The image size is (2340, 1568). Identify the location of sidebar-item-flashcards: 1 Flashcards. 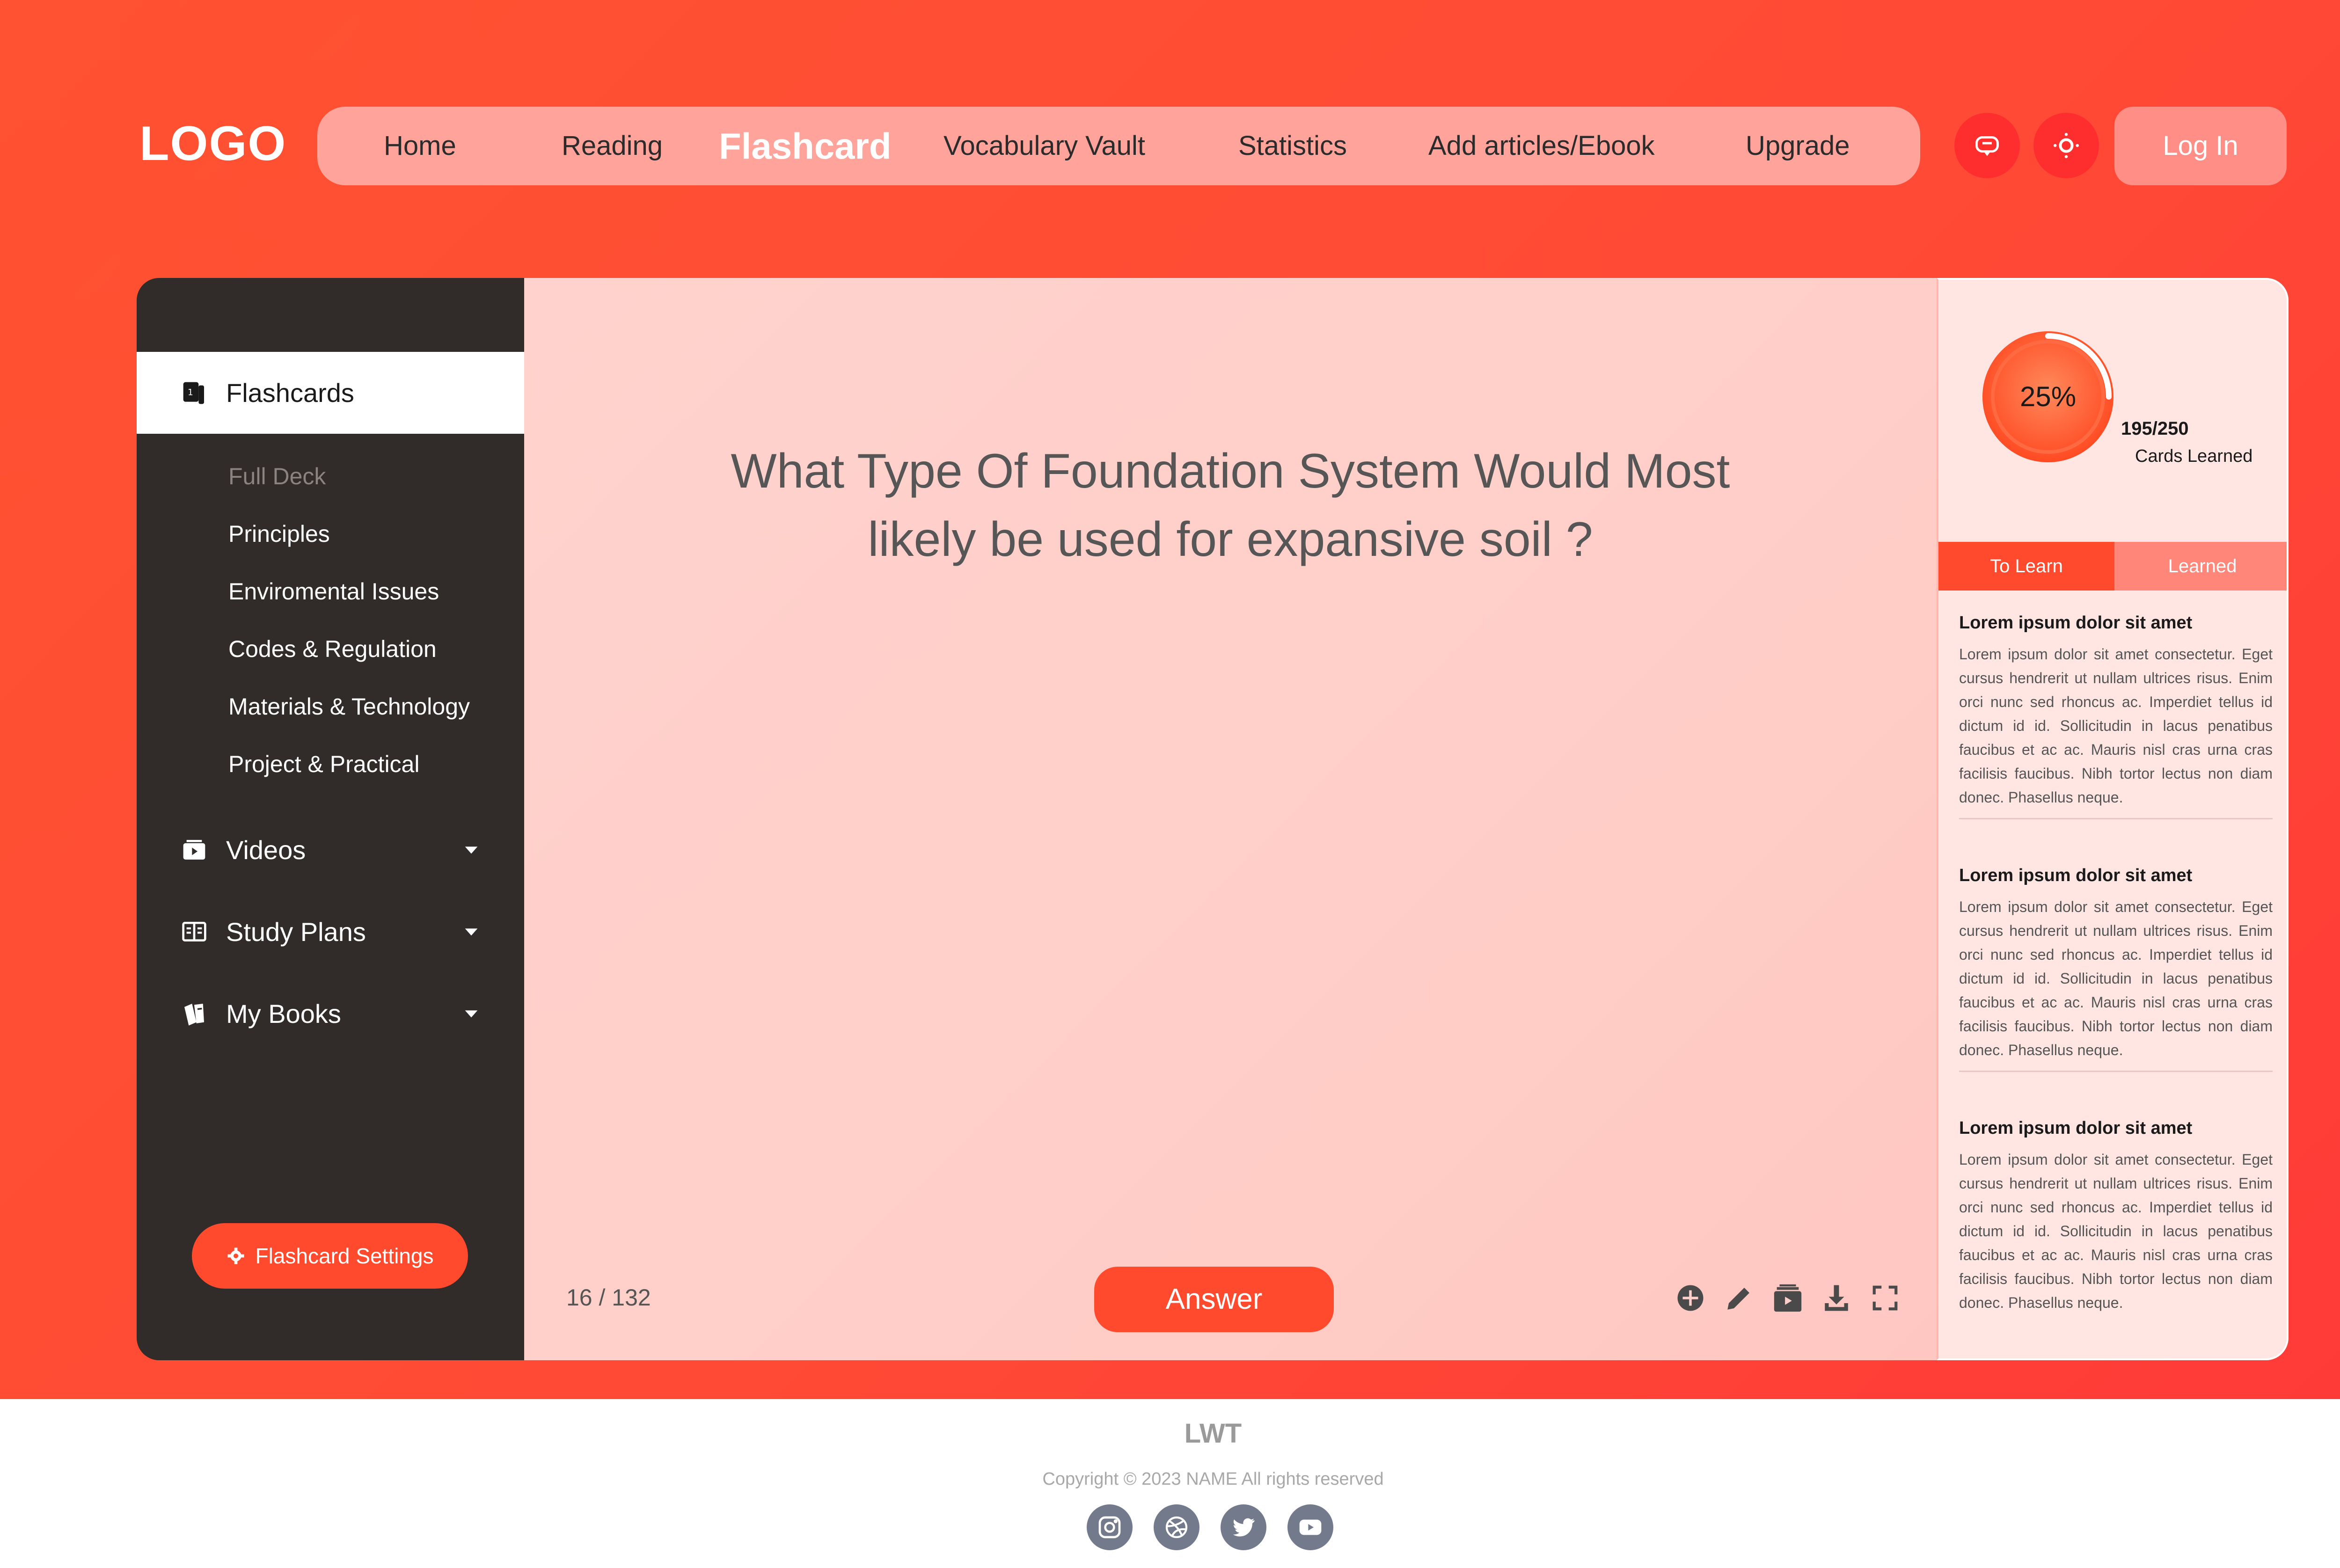
(330, 393).